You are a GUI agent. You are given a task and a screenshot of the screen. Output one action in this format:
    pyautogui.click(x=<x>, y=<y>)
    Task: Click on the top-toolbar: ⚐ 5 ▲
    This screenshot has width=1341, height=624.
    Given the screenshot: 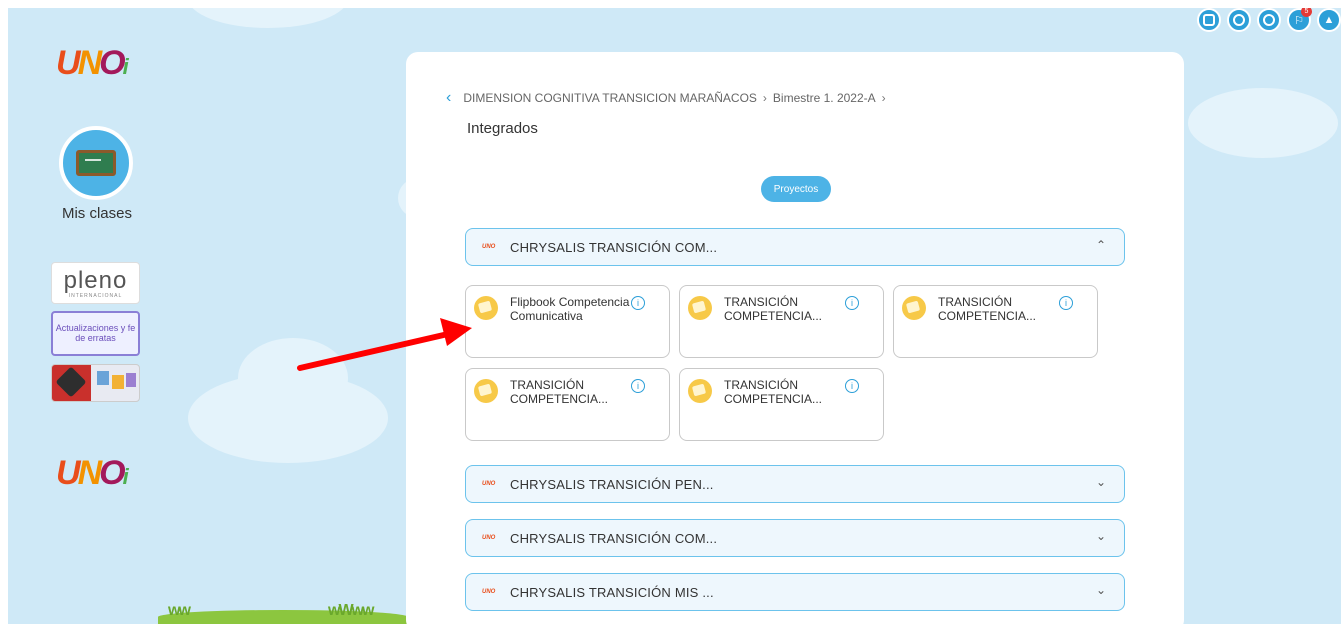 What is the action you would take?
    pyautogui.click(x=1269, y=20)
    